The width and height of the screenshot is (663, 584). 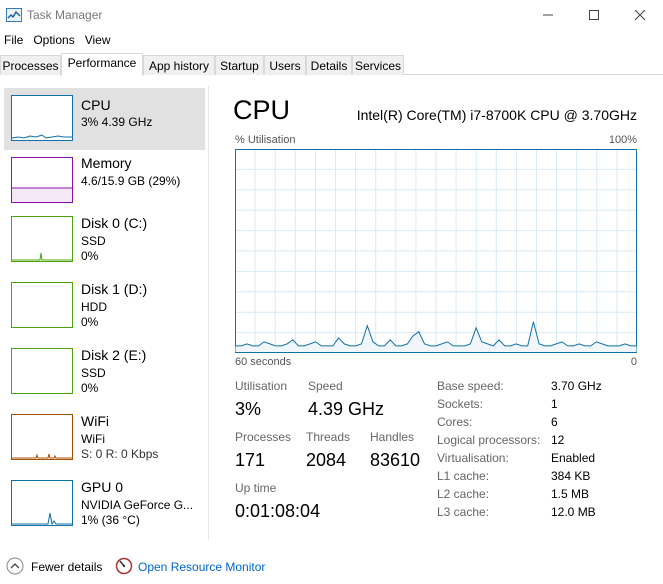 What do you see at coordinates (95, 421) in the screenshot?
I see `sidebar-item-label: WiFi` at bounding box center [95, 421].